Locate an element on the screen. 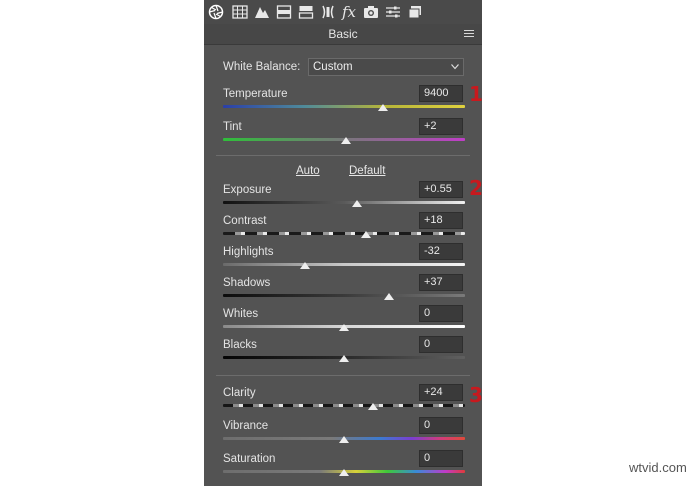 Image resolution: width=700 pixels, height=486 pixels. contrast-slider-thumb is located at coordinates (365, 234).